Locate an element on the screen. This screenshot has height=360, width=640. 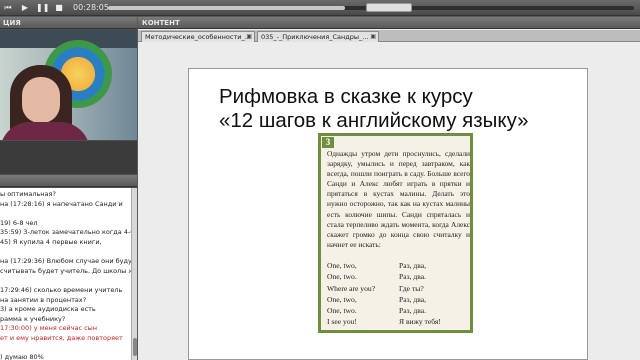
tab-sandra-adventures: 035_-_Приключения_Сандры_... ▣ is located at coordinates (318, 36).